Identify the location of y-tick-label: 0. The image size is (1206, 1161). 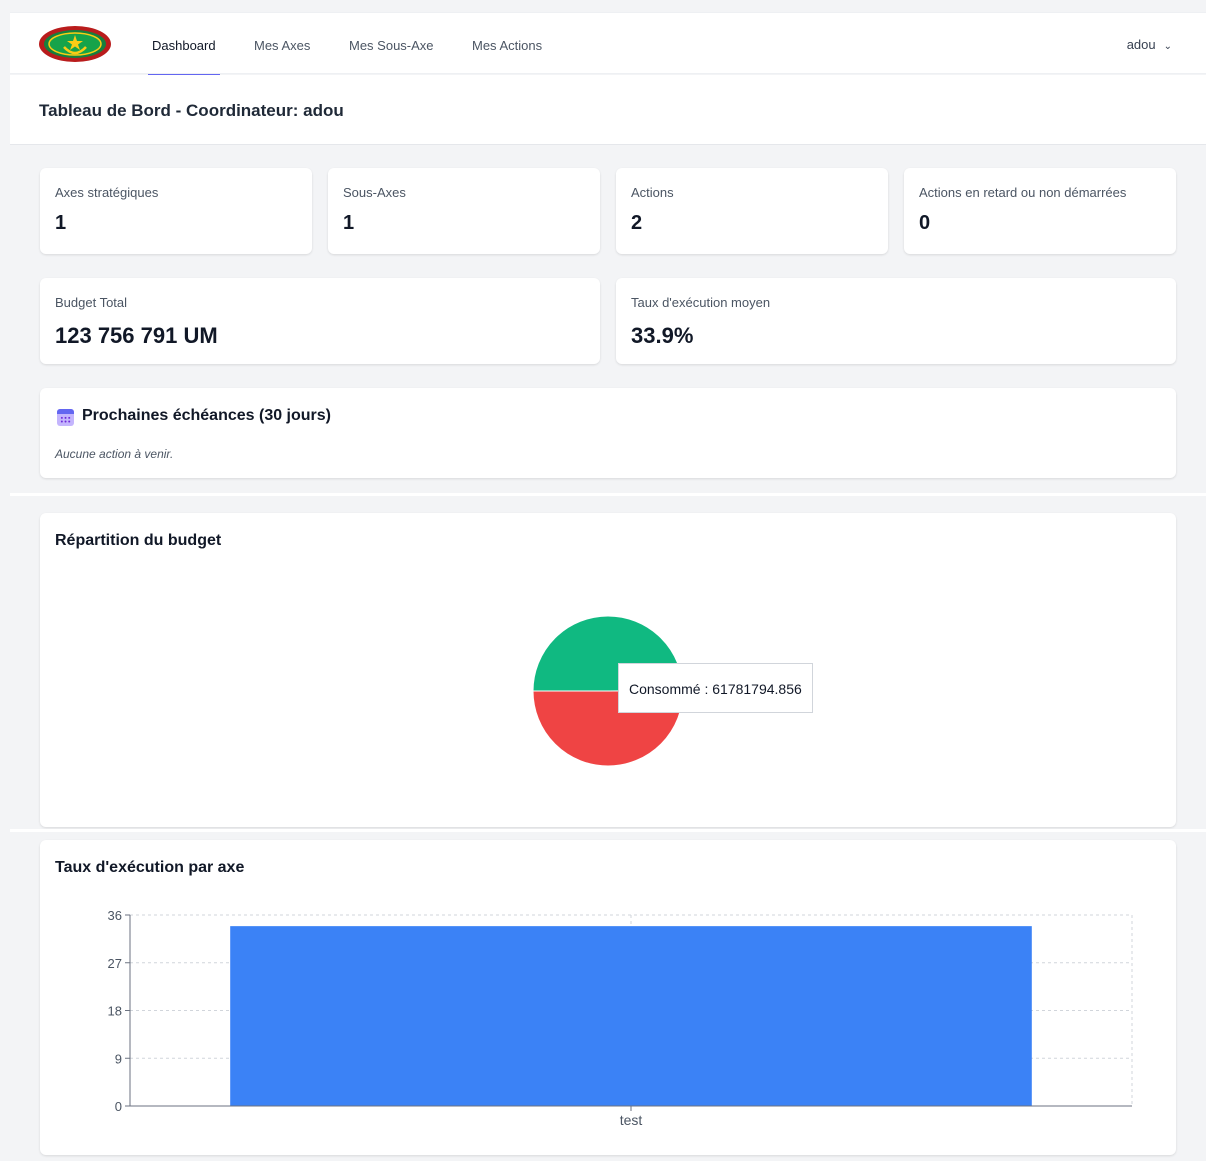
(118, 1106).